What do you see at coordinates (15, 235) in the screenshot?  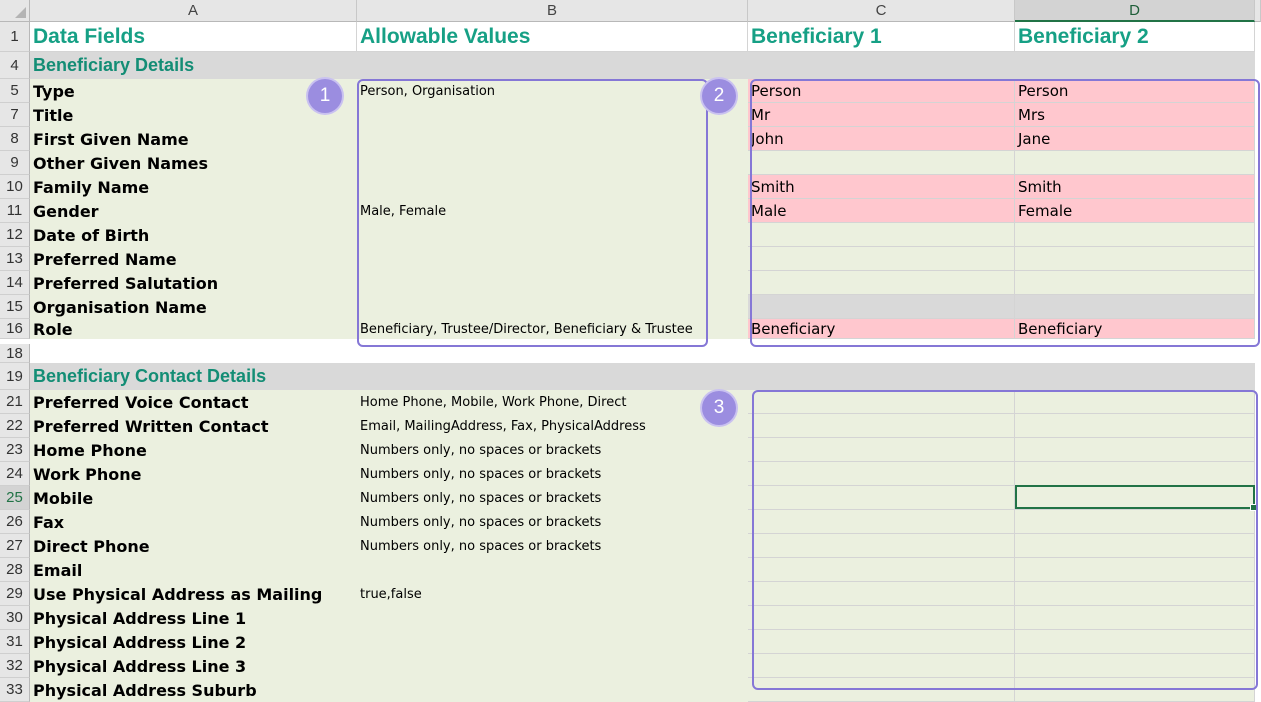 I see `row-number: 12` at bounding box center [15, 235].